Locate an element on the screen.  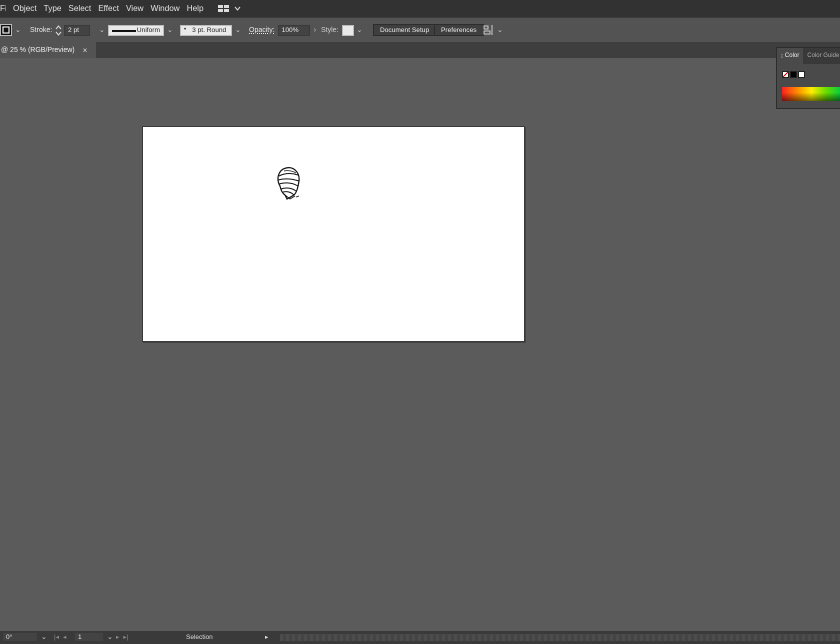
stroke-swatch: ⌄ is located at coordinates (10, 30).